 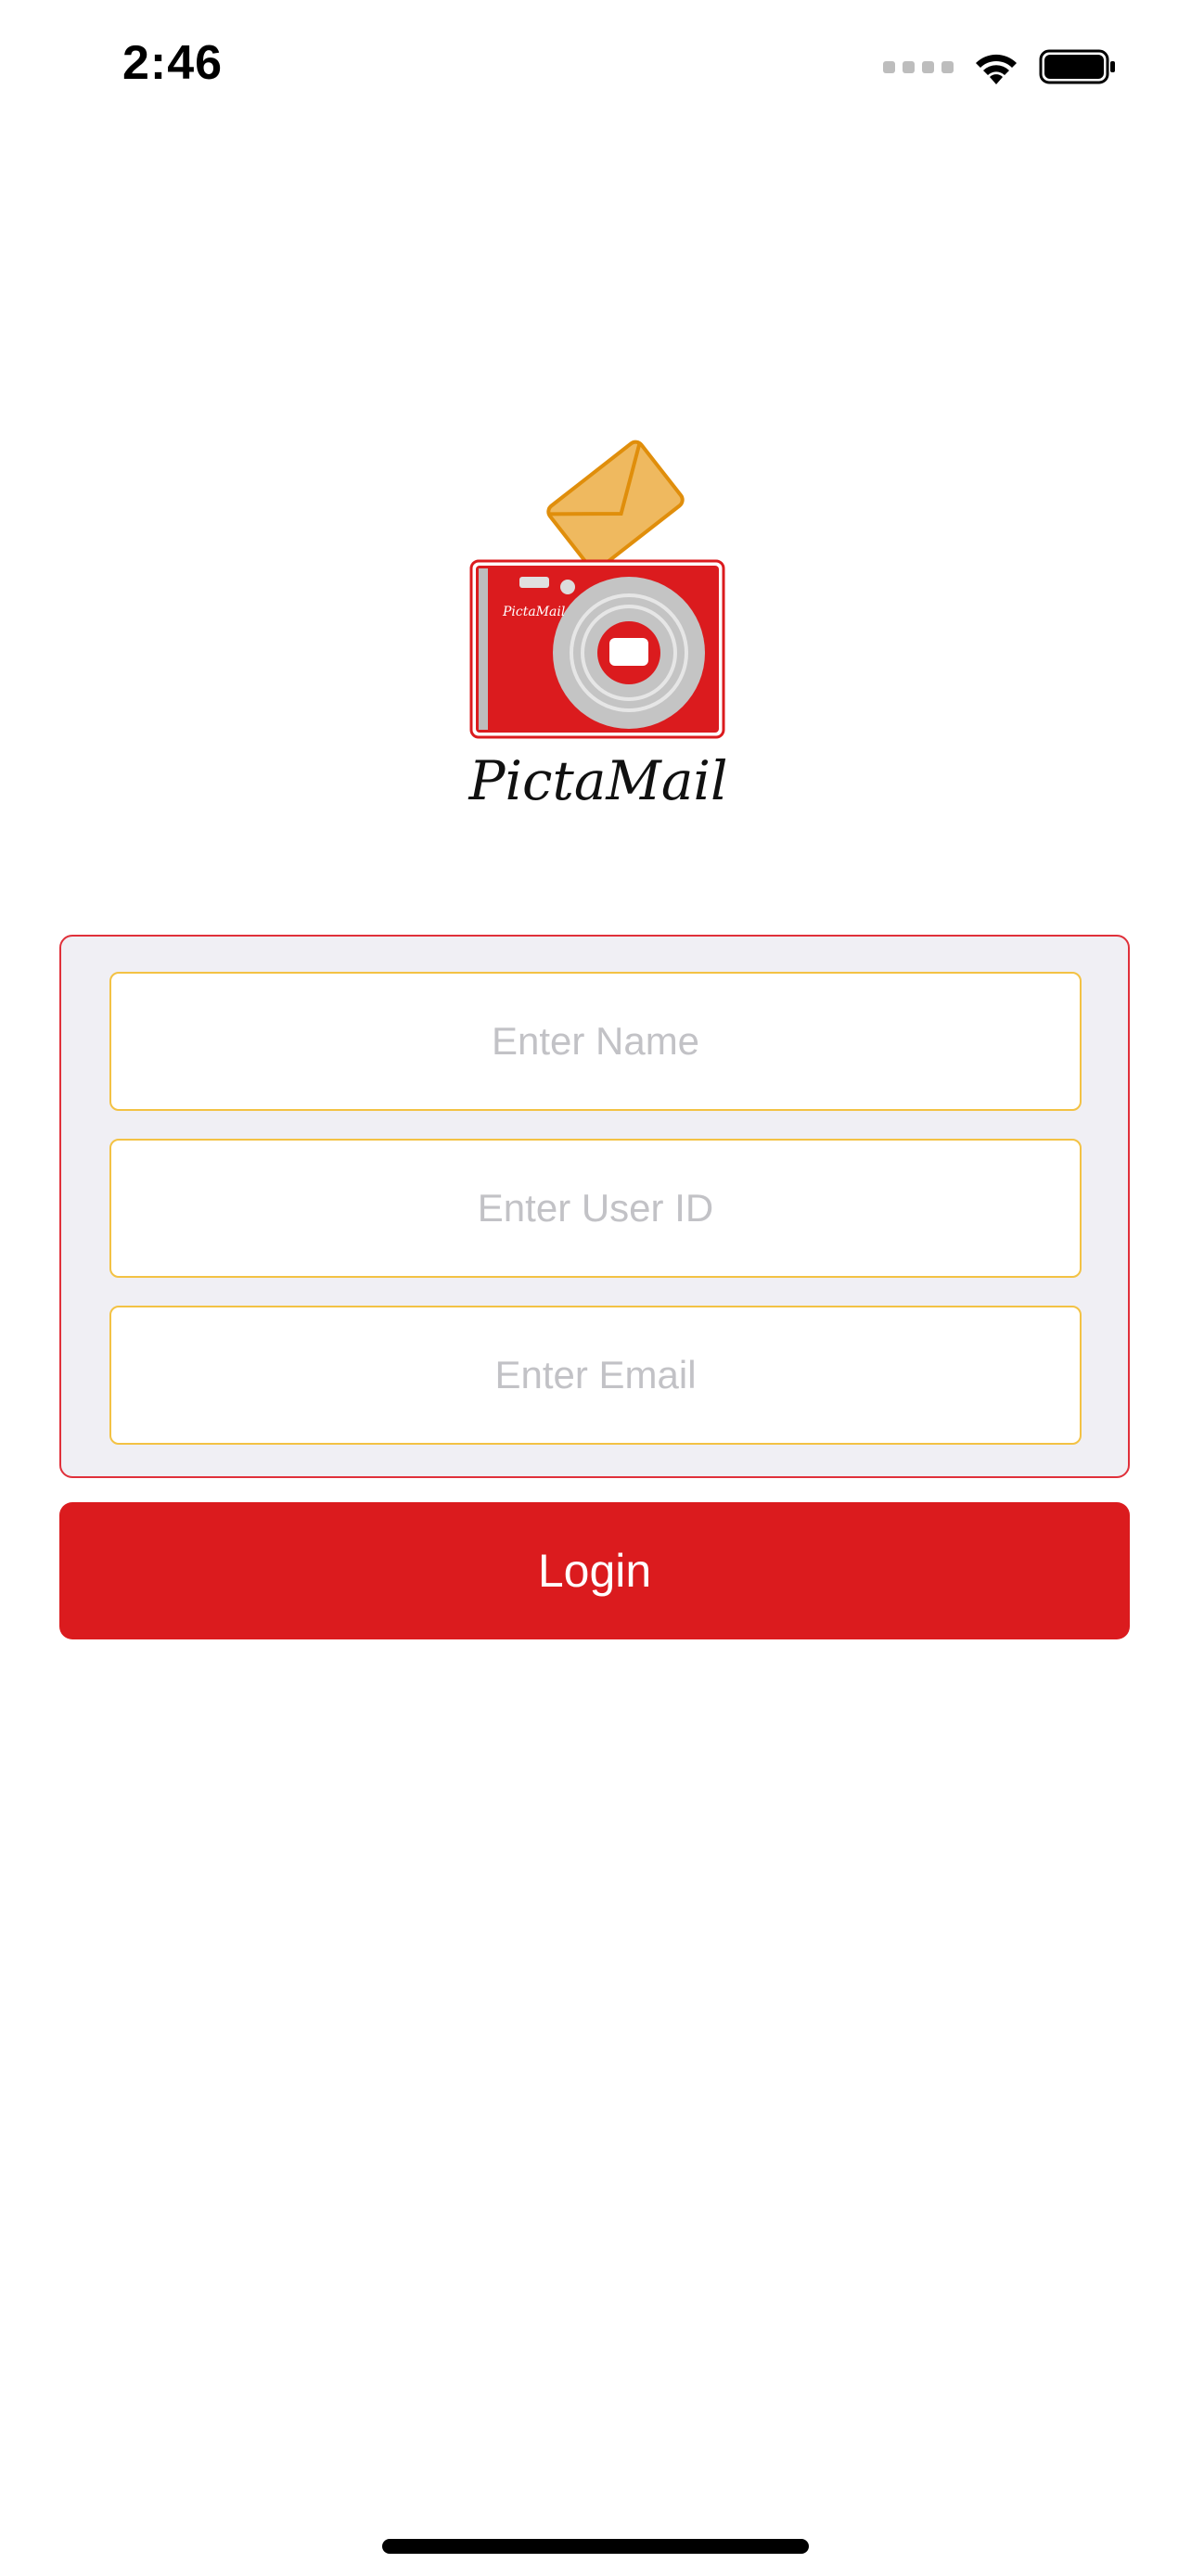 I want to click on status-icons, so click(x=1000, y=67).